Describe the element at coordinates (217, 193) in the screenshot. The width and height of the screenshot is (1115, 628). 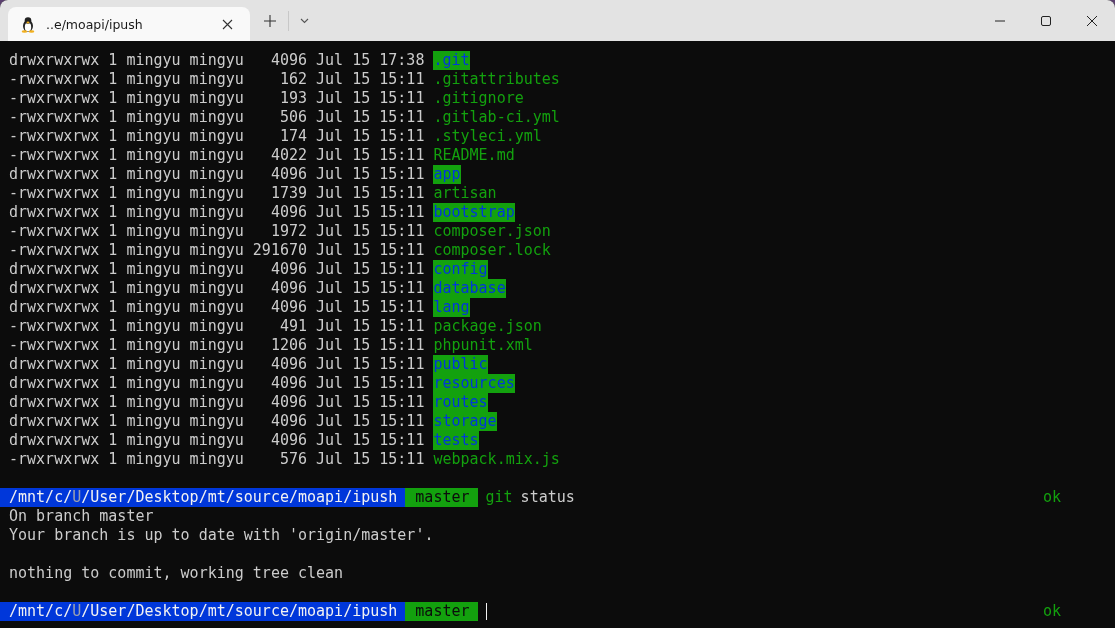
I see `file-details: -rwxrwxrwx 1 mingyu mingyu 1739 Jul 15 15:11` at that location.